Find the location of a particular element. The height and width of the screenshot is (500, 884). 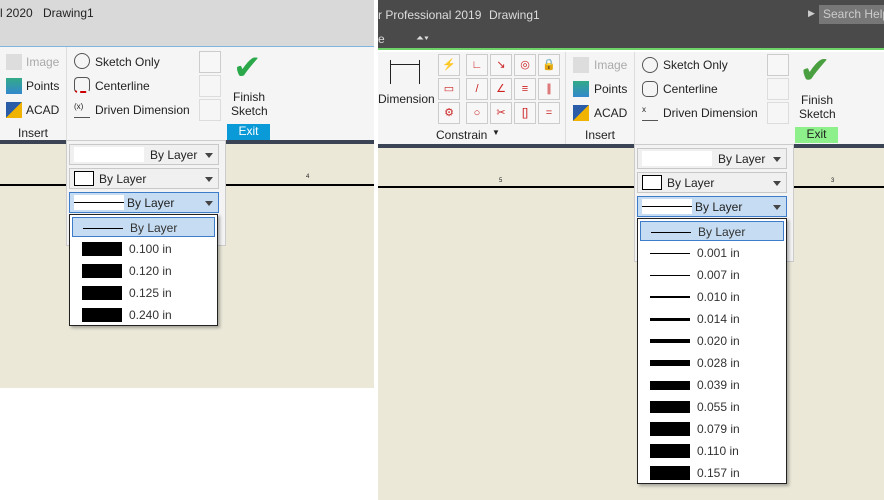

lineweight-option-label: 0.120 in is located at coordinates (150, 271).